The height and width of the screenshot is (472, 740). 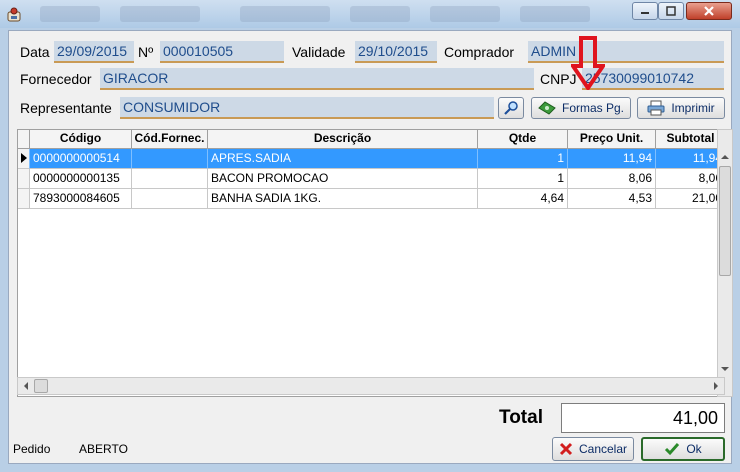 I want to click on cell-subtotal: 8,06, so click(x=690, y=179).